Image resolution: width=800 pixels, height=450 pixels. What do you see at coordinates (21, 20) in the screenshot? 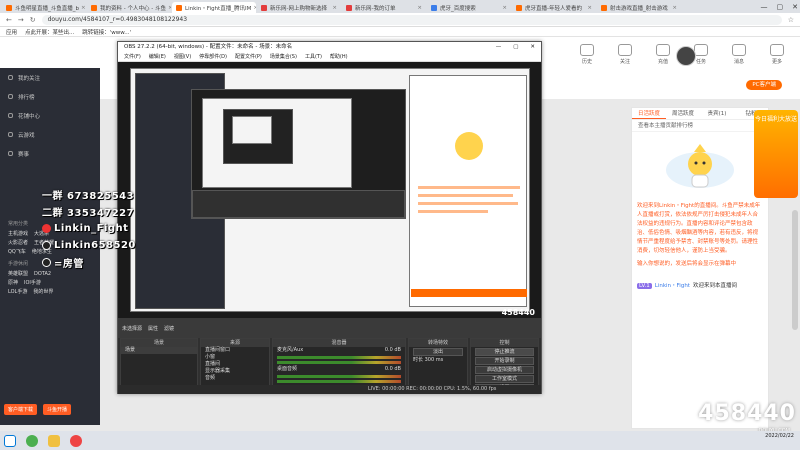
I see `forward-icon: →` at bounding box center [21, 20].